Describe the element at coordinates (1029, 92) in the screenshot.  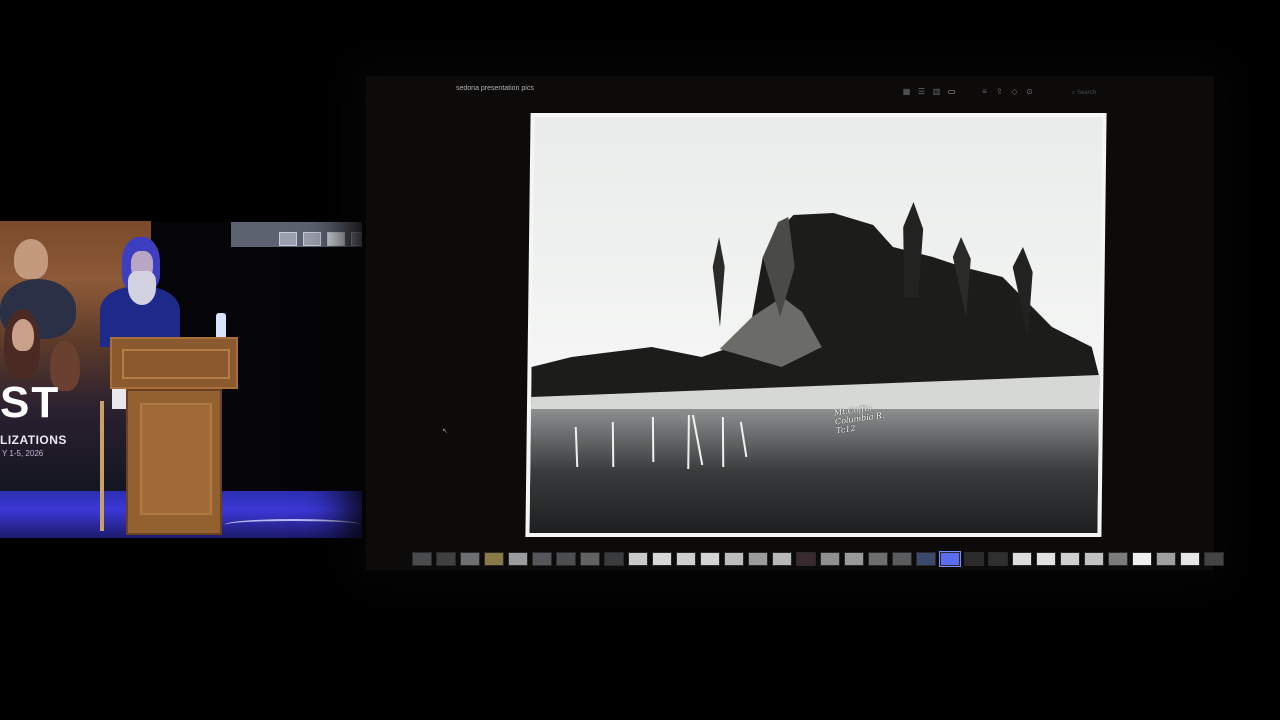
I see `more-menu-icon: ⊙` at that location.